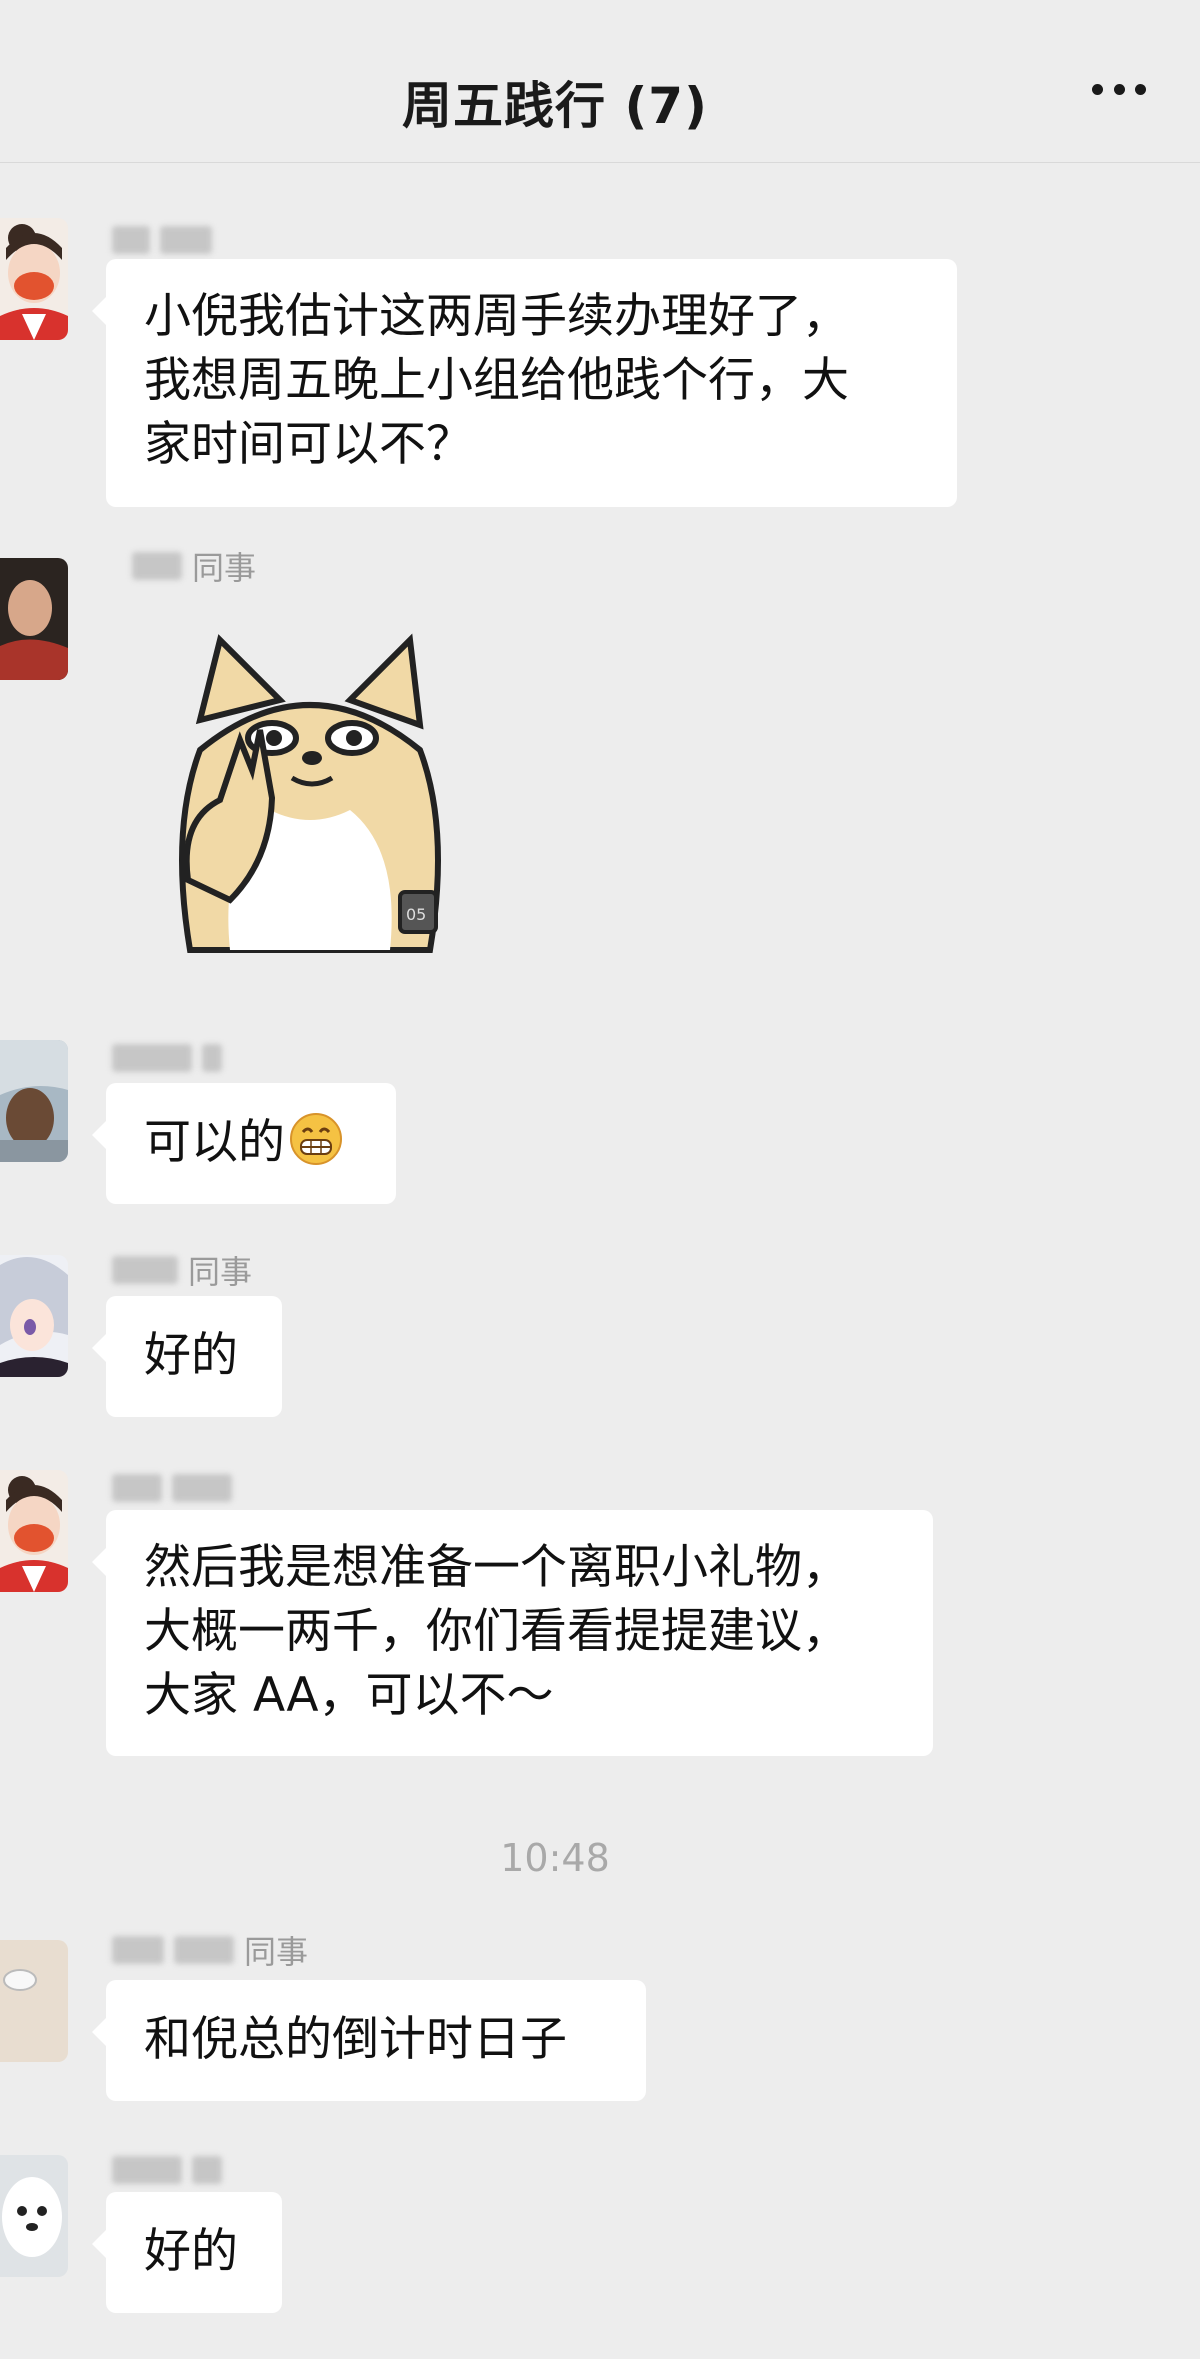 The width and height of the screenshot is (1200, 2359). Describe the element at coordinates (316, 1139) in the screenshot. I see `grinning-face-emoji` at that location.